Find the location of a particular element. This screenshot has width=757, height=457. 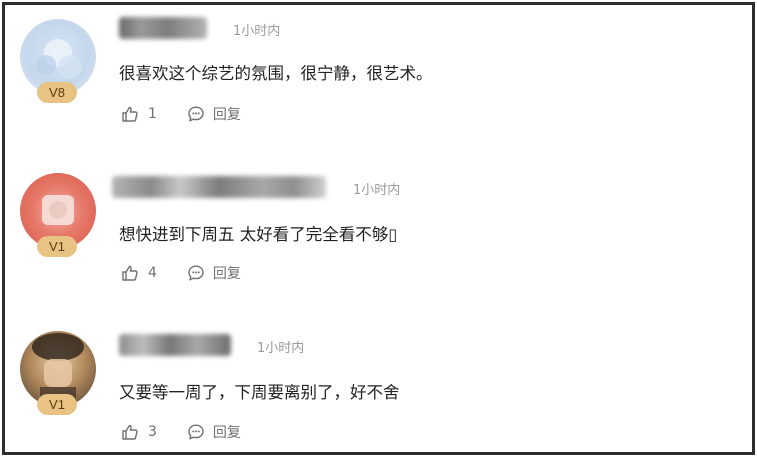

comment-text: 很喜欢这个综艺的氛围，很宁静，很艺术。 is located at coordinates (276, 73).